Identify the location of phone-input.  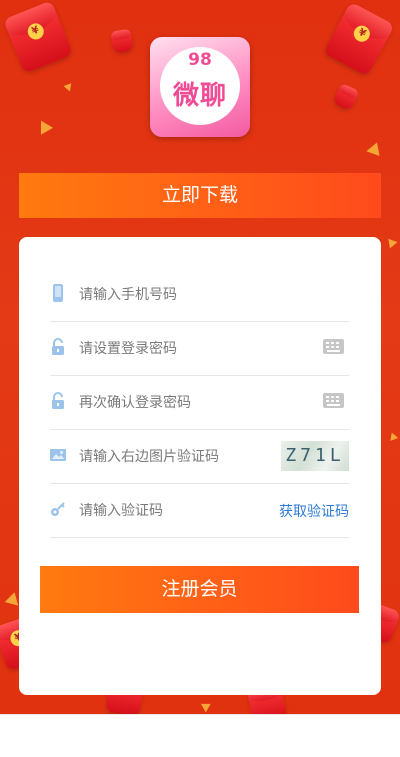
(174, 295).